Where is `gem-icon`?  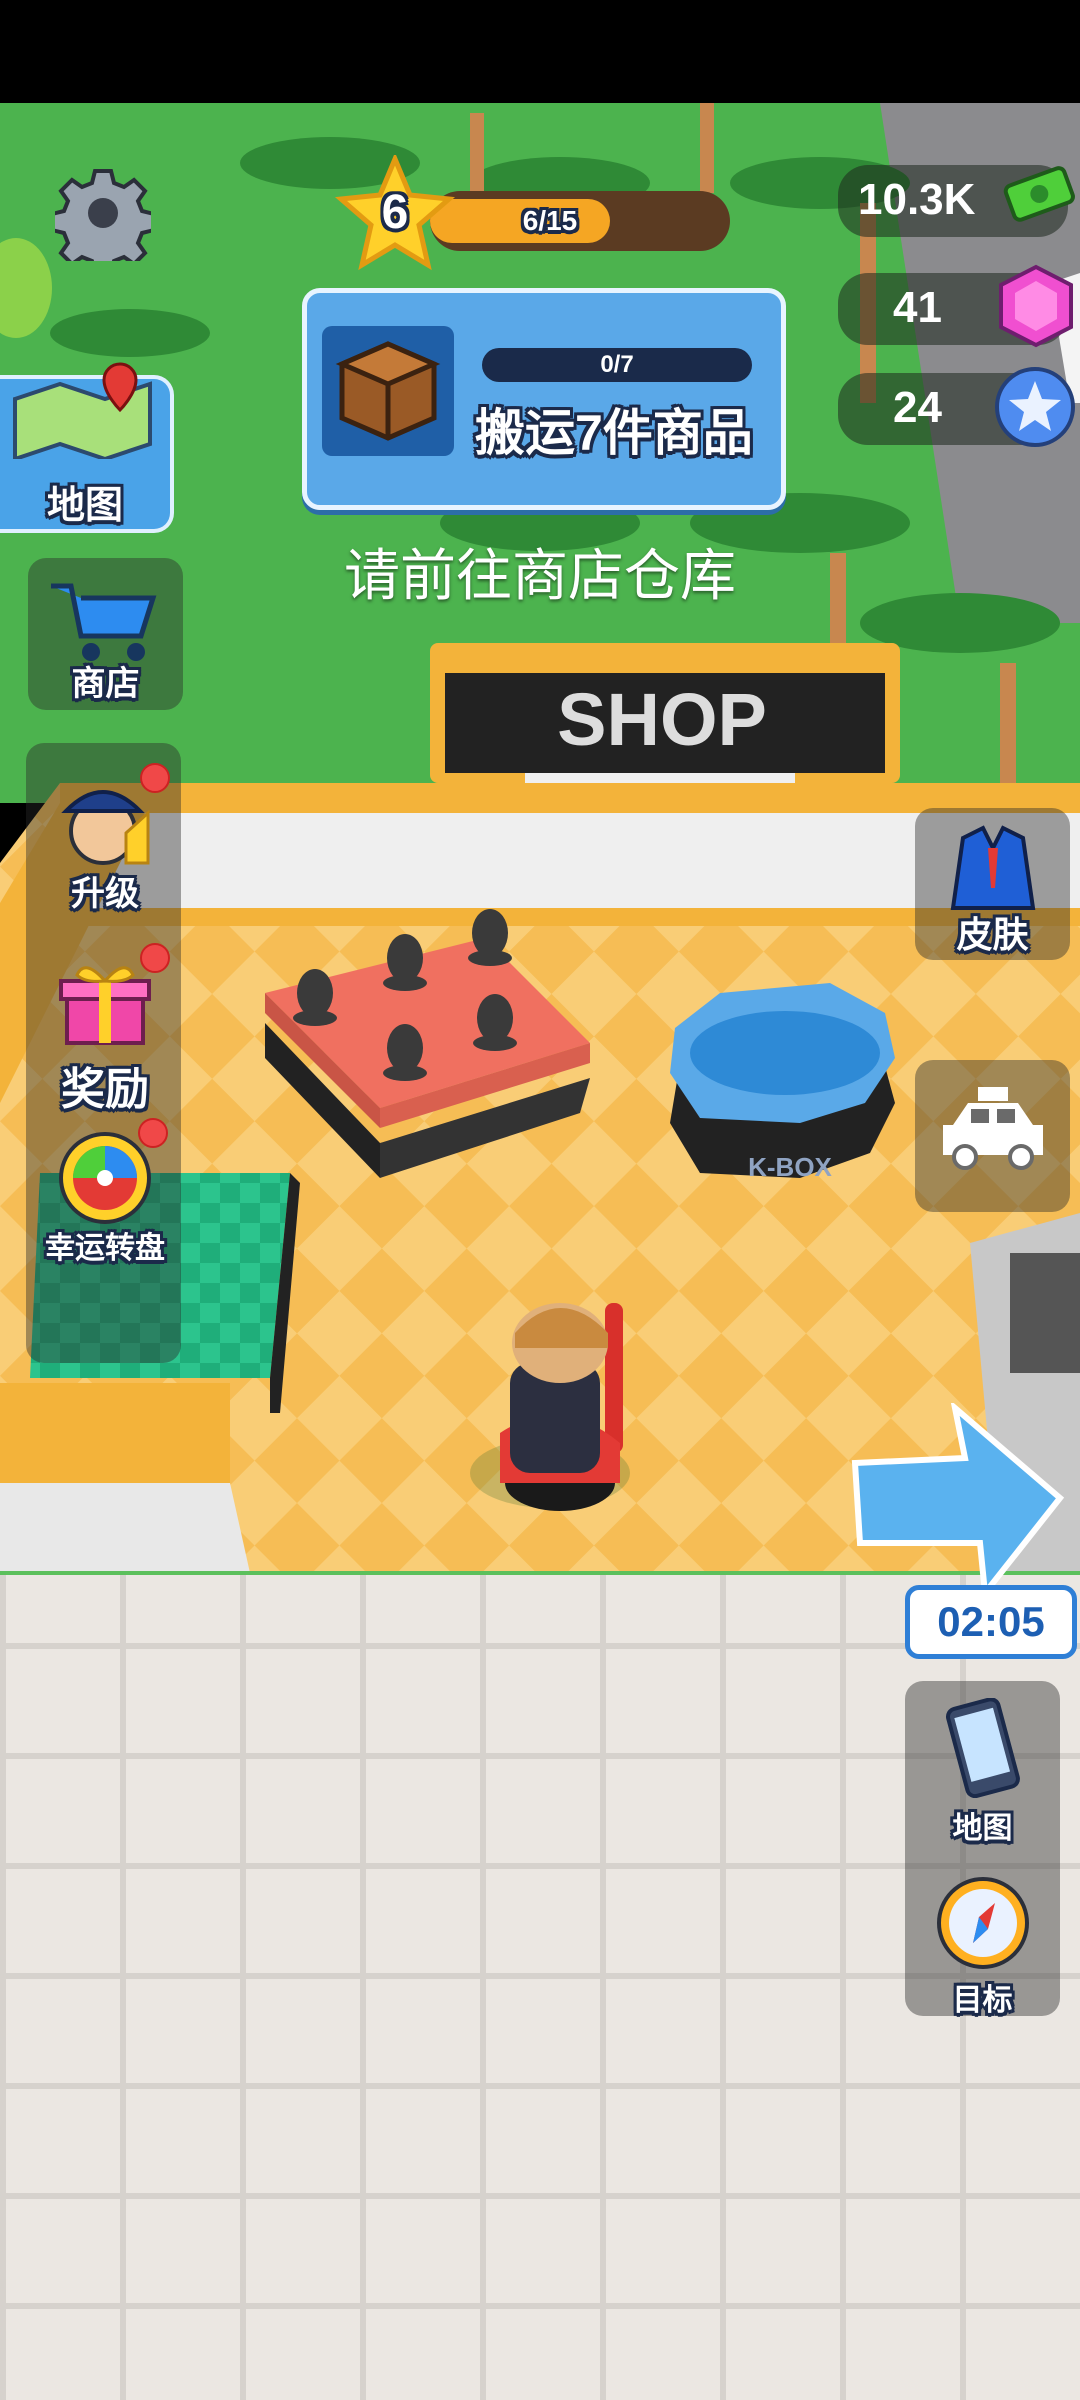 gem-icon is located at coordinates (1036, 306).